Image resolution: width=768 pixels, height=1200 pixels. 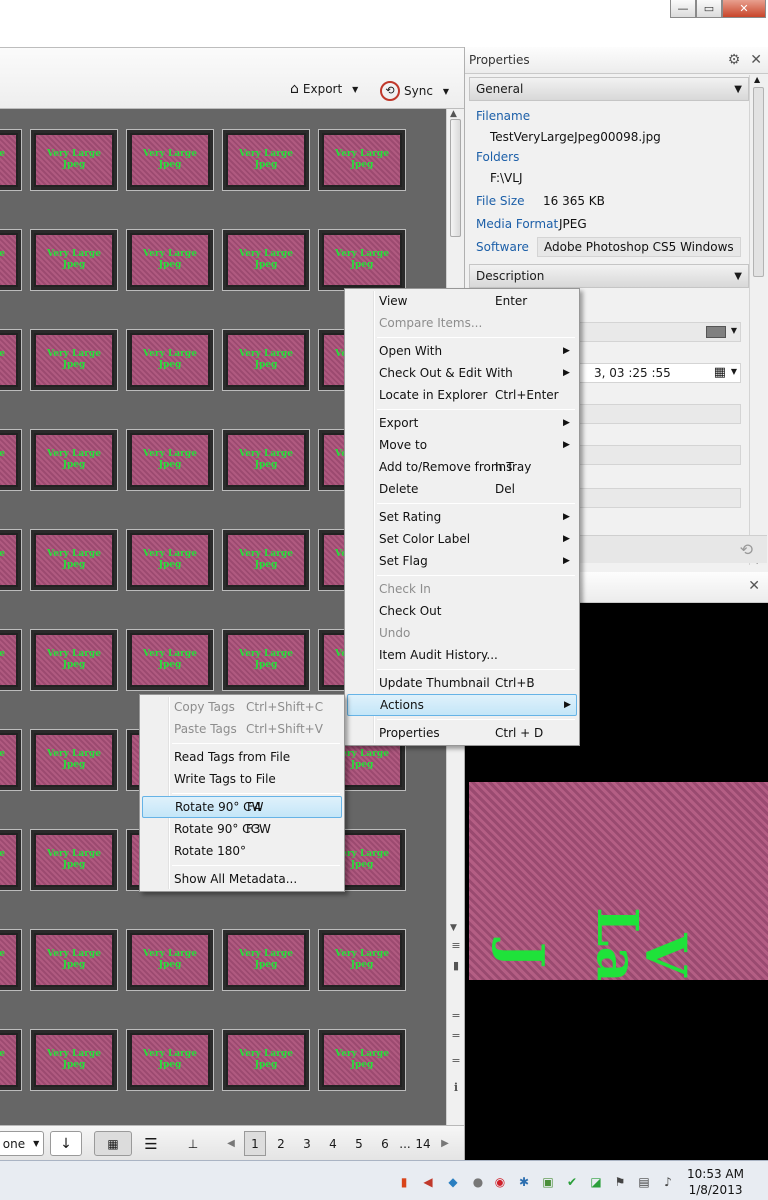 What do you see at coordinates (462, 351) in the screenshot?
I see `menu-item-open-with: Open With ▶` at bounding box center [462, 351].